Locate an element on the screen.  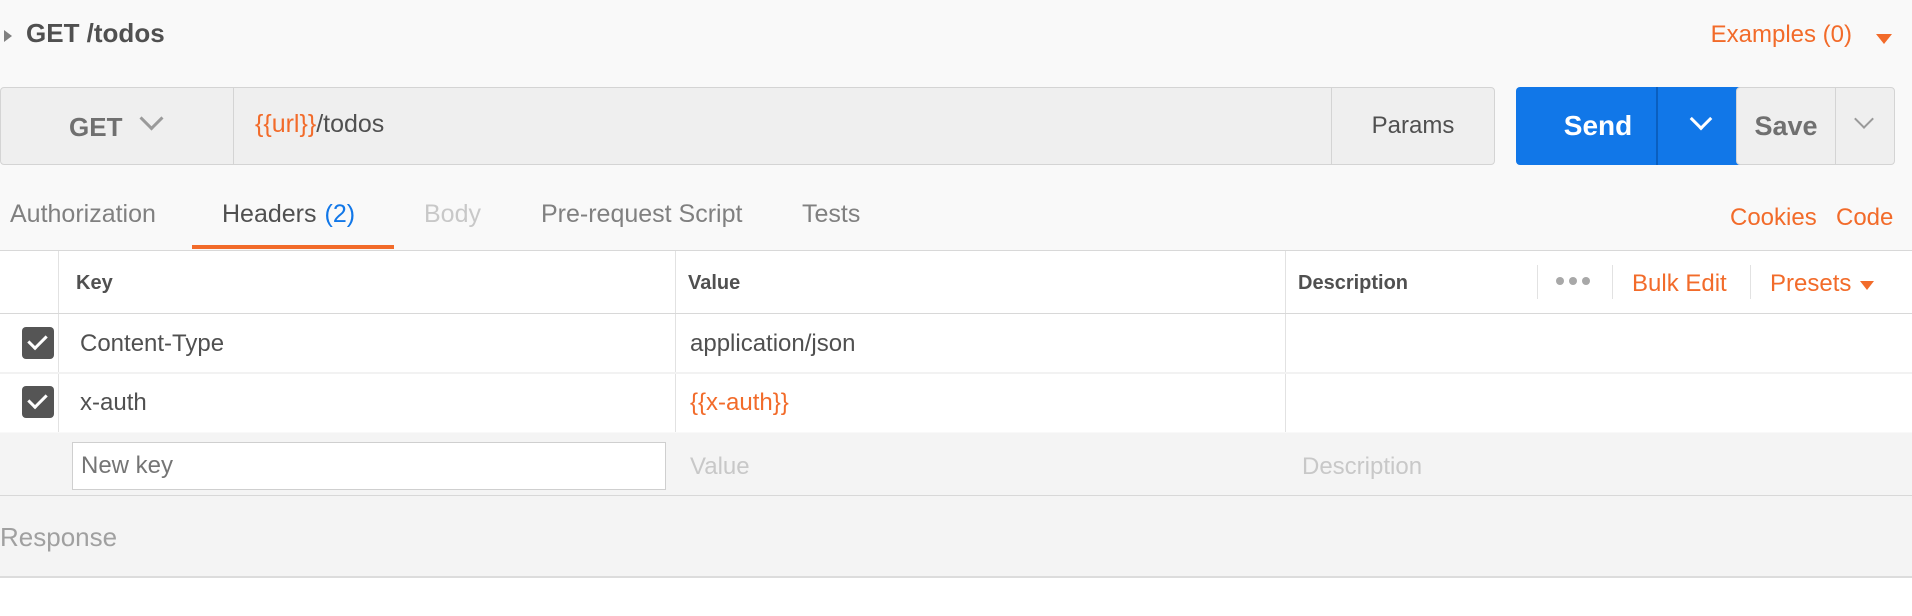
save-options-button is located at coordinates (1865, 126).